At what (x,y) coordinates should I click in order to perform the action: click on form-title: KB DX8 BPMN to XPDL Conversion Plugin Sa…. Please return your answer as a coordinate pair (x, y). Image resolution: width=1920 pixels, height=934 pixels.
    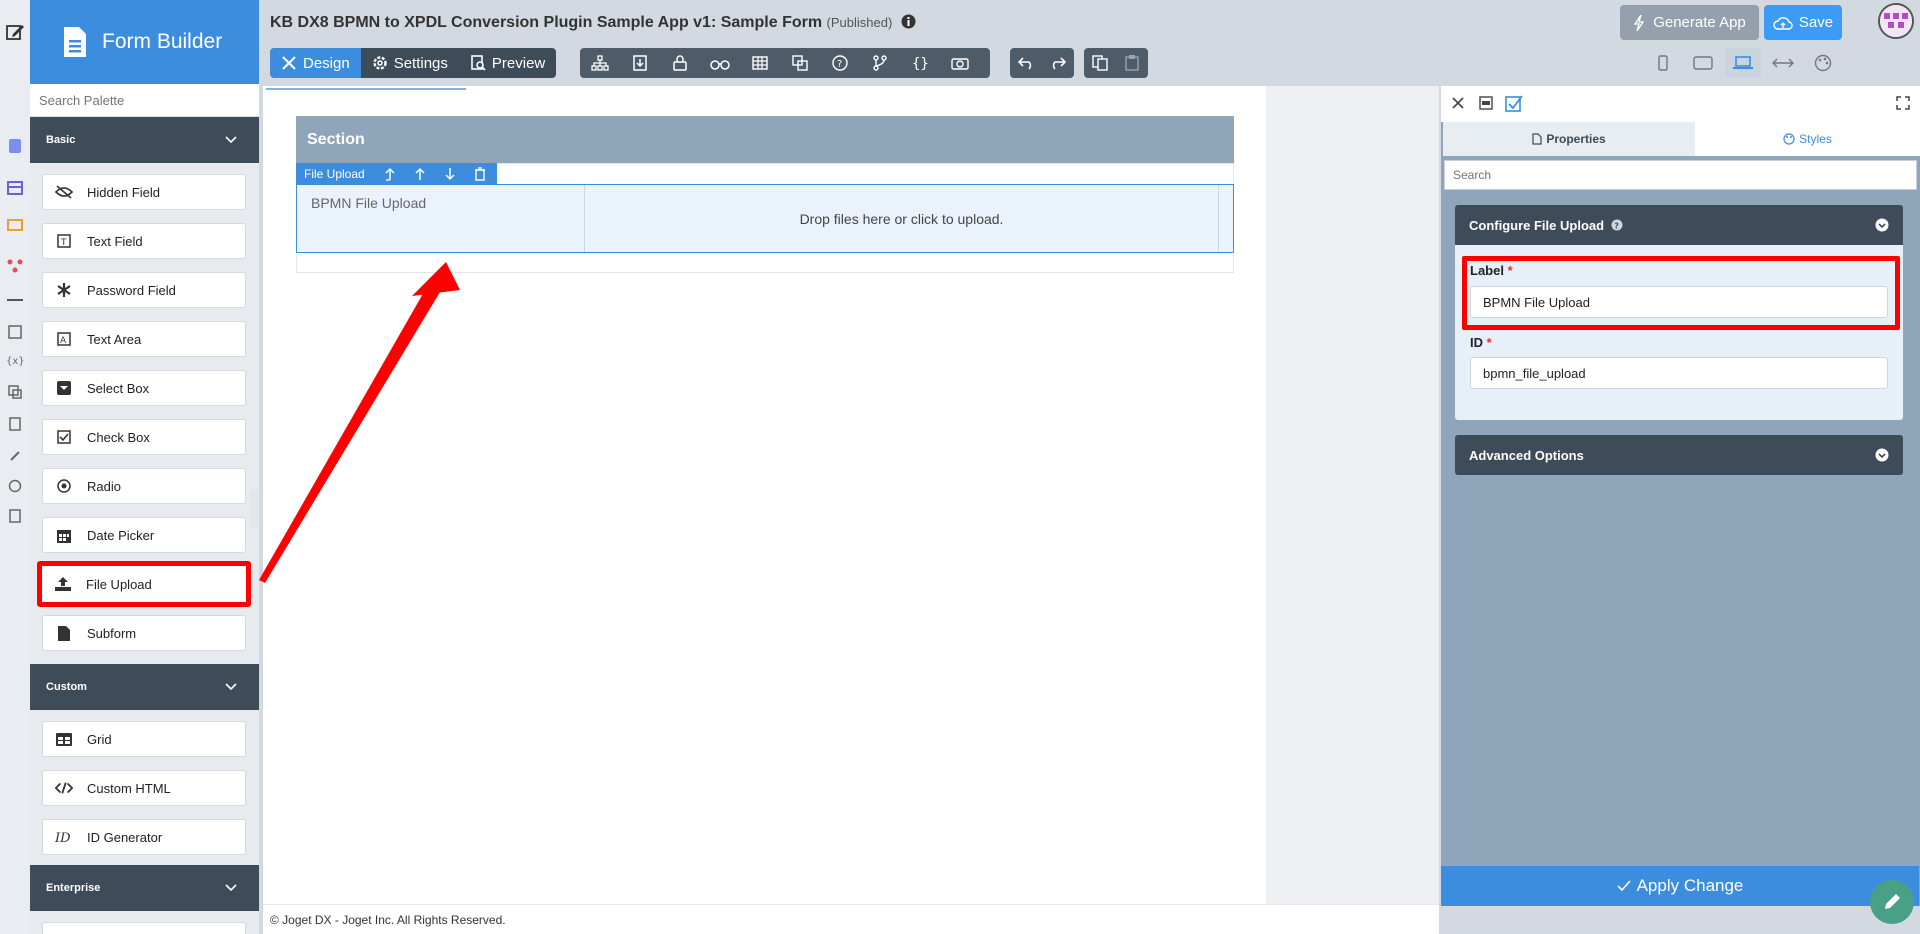
    Looking at the image, I should click on (546, 22).